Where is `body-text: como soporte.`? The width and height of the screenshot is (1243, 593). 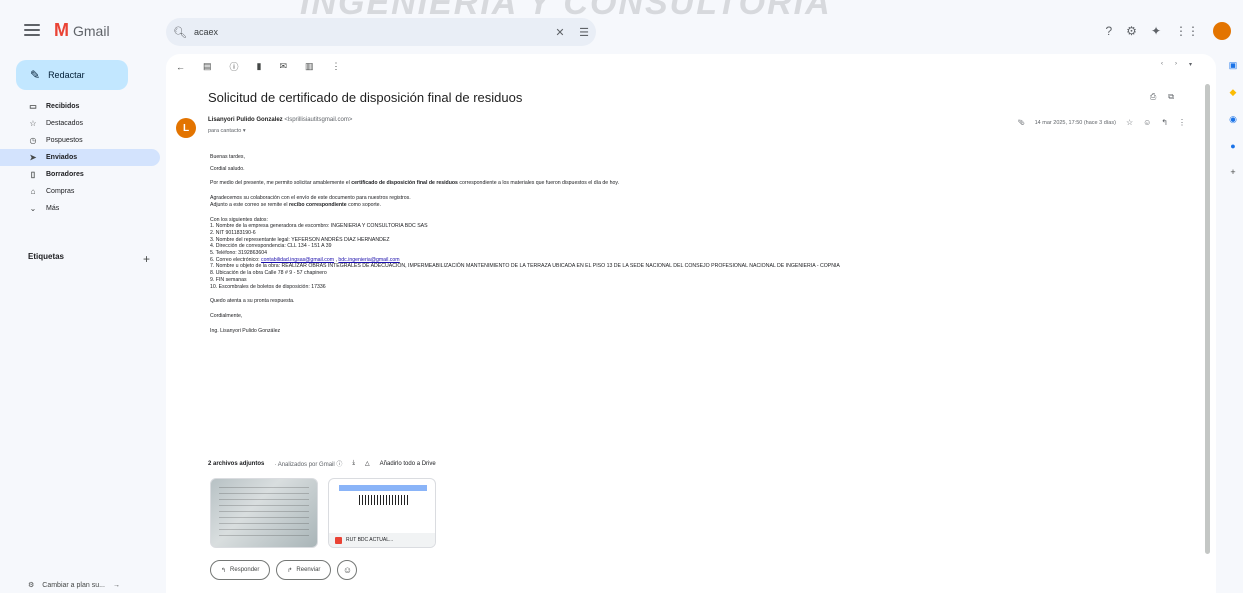
body-text: como soporte. is located at coordinates (363, 204).